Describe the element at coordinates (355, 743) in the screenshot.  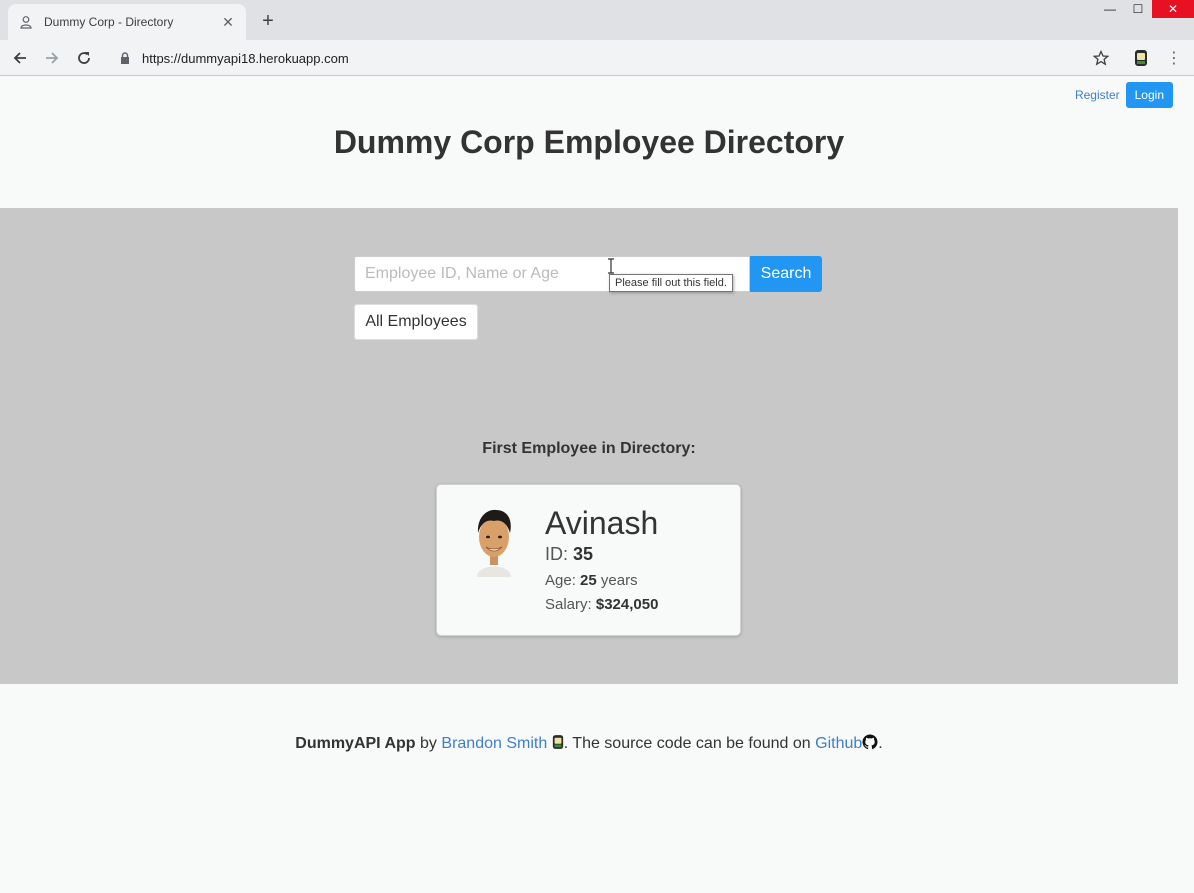
I see `footer-brand: DummyAPI App` at that location.